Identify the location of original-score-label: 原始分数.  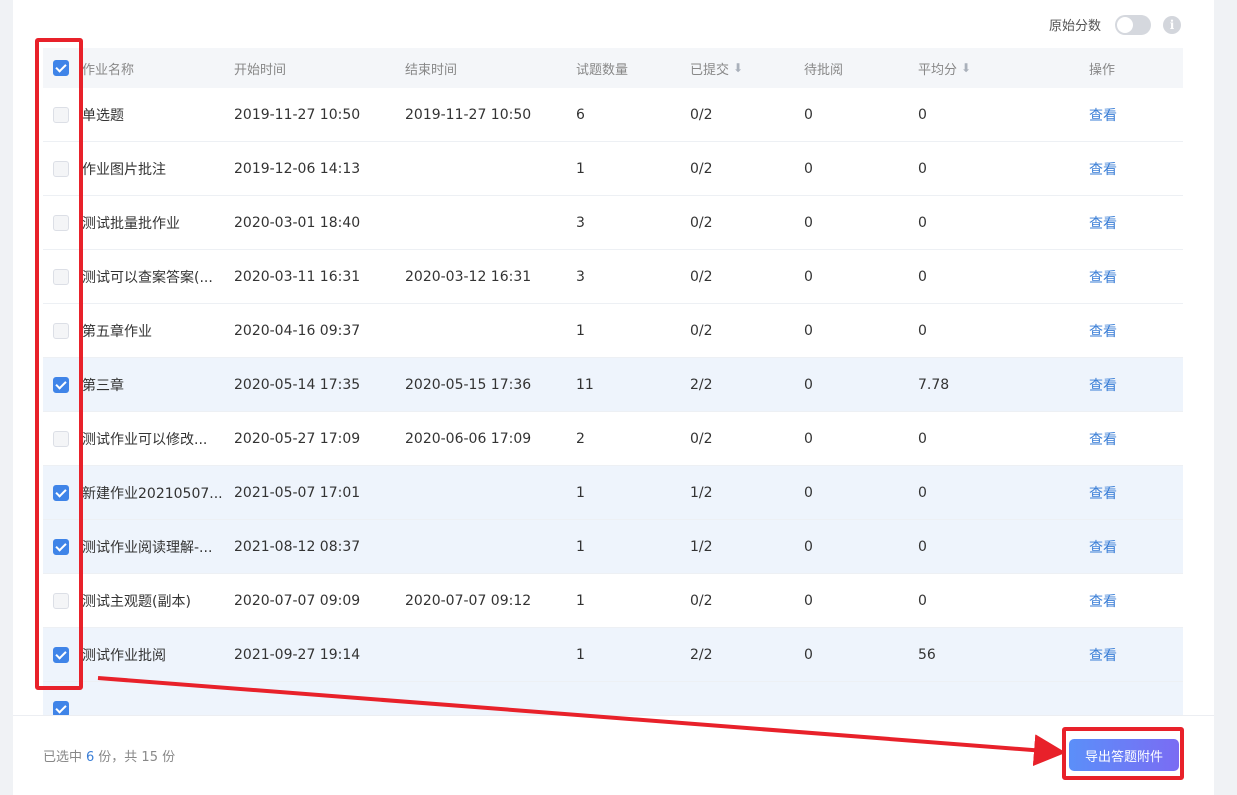
(1074, 26).